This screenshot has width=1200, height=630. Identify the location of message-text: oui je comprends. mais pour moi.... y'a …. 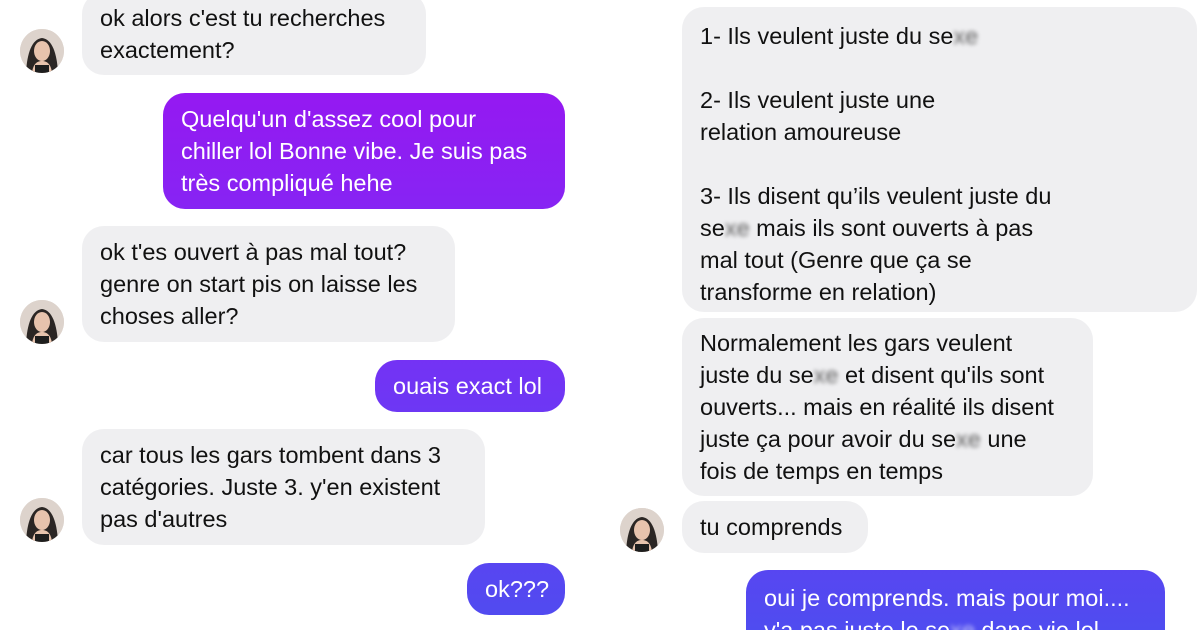
(947, 606).